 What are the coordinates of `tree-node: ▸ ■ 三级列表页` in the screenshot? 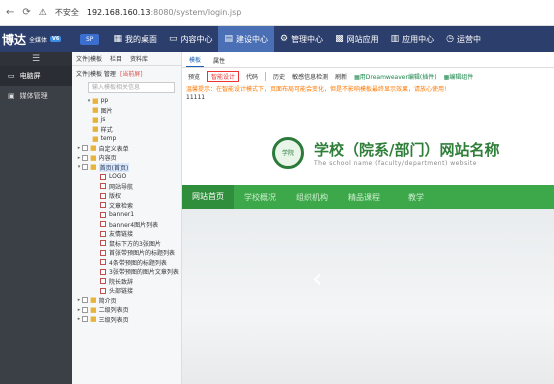 It's located at (126, 320).